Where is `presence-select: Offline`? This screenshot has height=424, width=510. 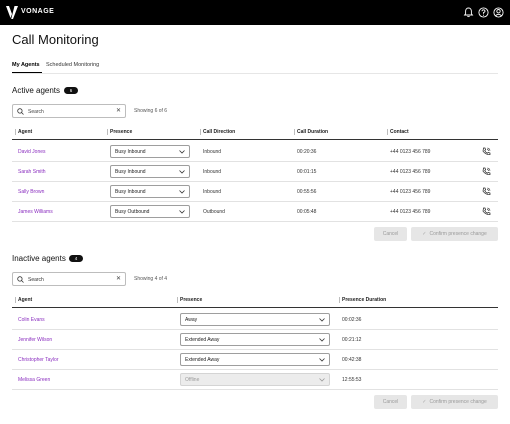
presence-select: Offline is located at coordinates (255, 379).